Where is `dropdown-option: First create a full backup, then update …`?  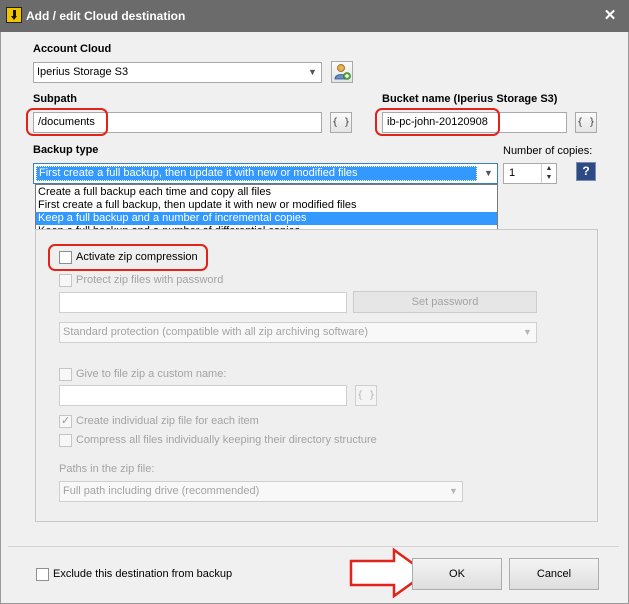
dropdown-option: First create a full backup, then update … is located at coordinates (266, 205).